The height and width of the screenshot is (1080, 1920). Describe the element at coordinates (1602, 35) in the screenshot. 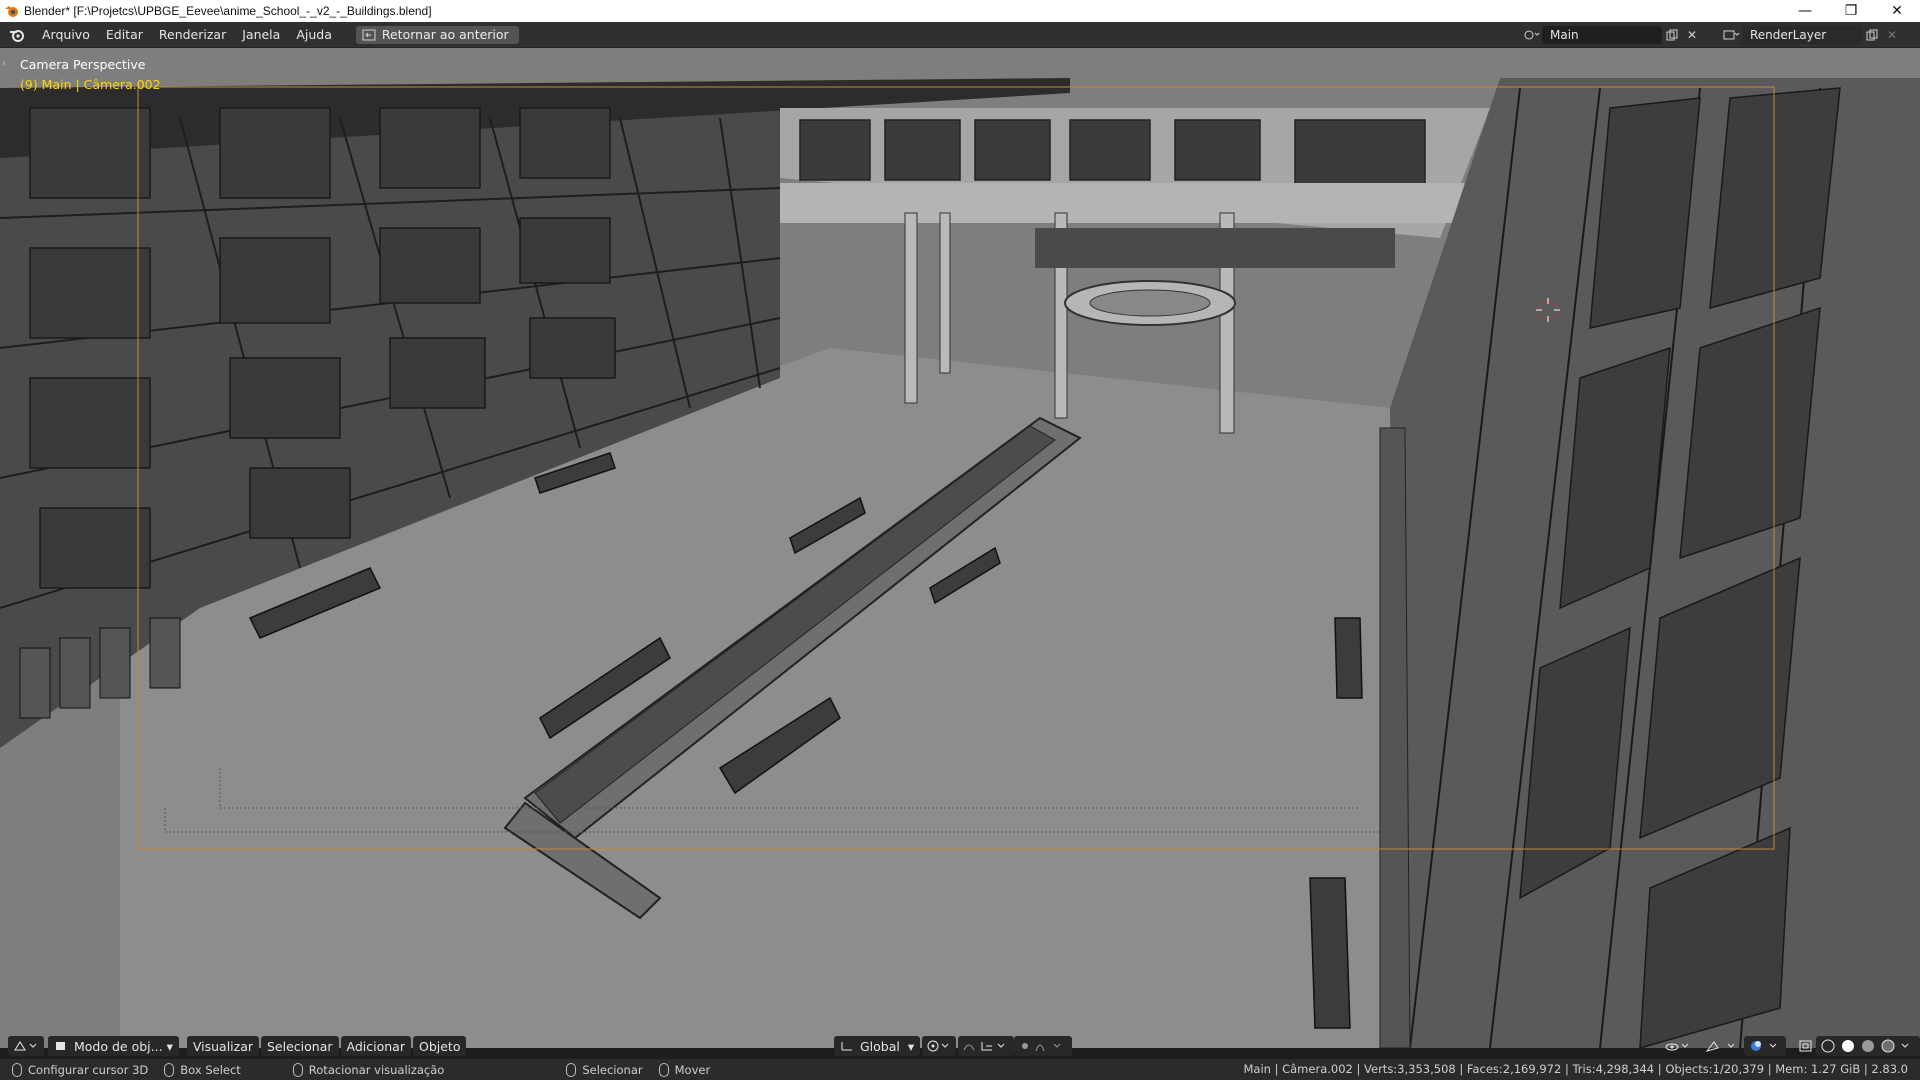

I see `scene-name-field: Main` at that location.